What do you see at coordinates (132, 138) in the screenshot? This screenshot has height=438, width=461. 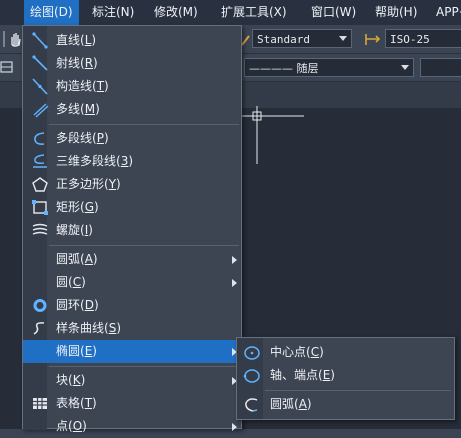 I see `menu-item-polyline: 多段线(P)` at bounding box center [132, 138].